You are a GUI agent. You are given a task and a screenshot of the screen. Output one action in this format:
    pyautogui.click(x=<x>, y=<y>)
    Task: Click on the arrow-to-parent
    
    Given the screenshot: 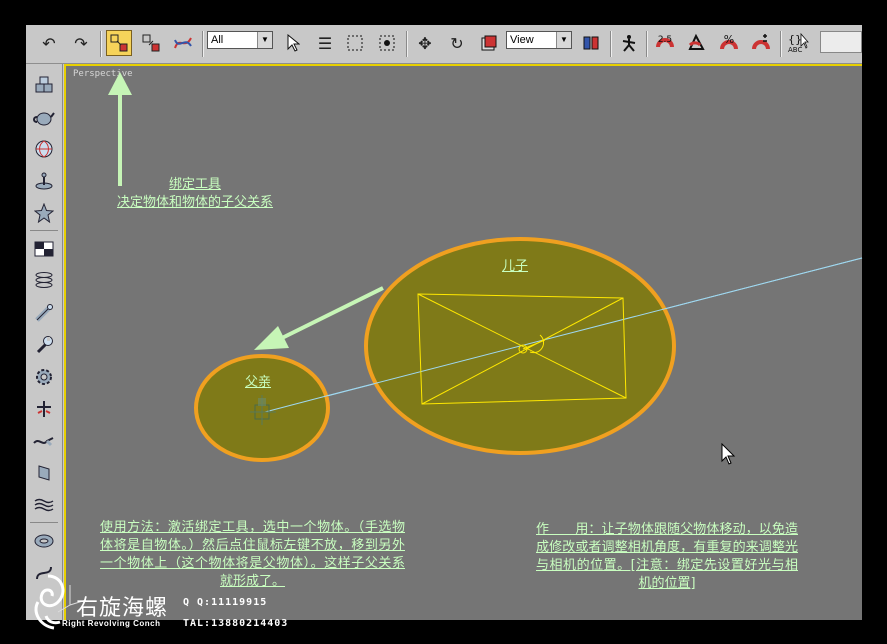 What is the action you would take?
    pyautogui.click(x=319, y=318)
    